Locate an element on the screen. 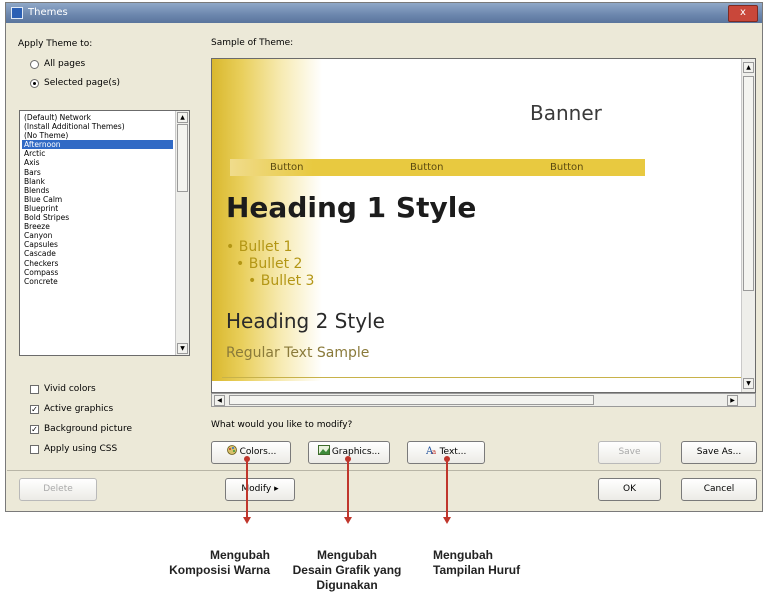 This screenshot has height=602, width=763. palette-icon is located at coordinates (232, 449).